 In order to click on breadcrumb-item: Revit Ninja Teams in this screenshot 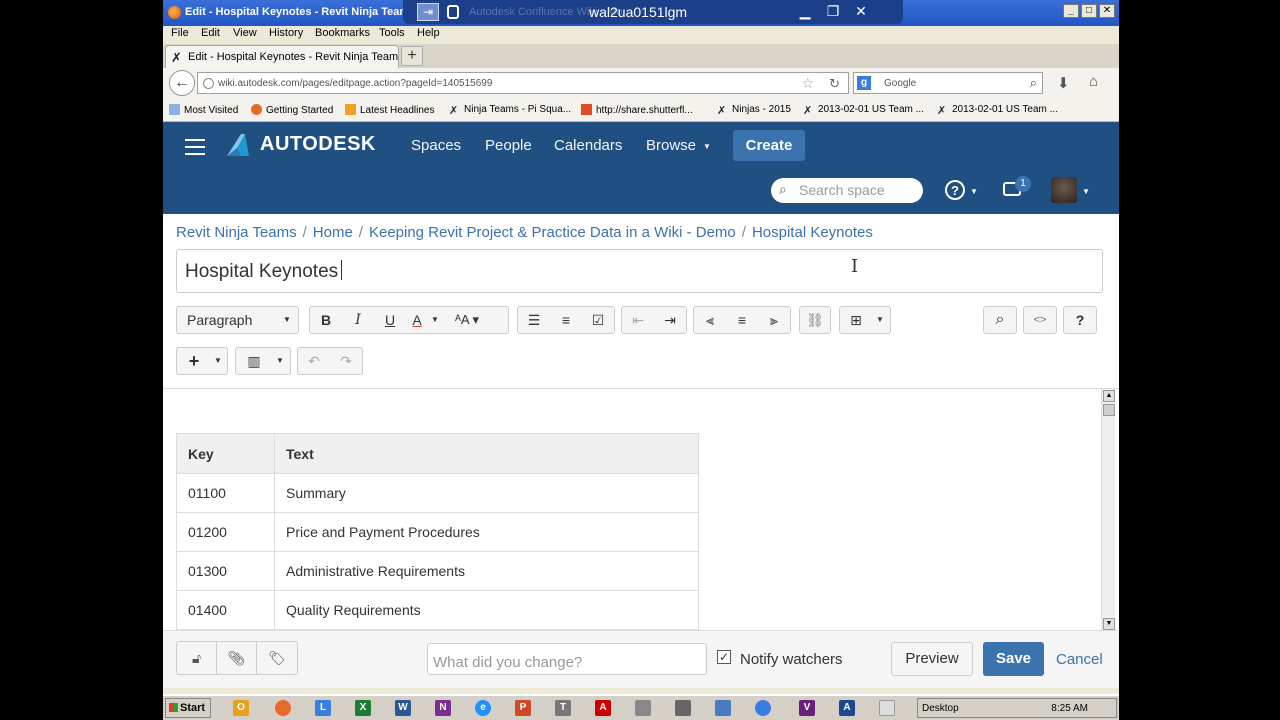, I will do `click(236, 232)`.